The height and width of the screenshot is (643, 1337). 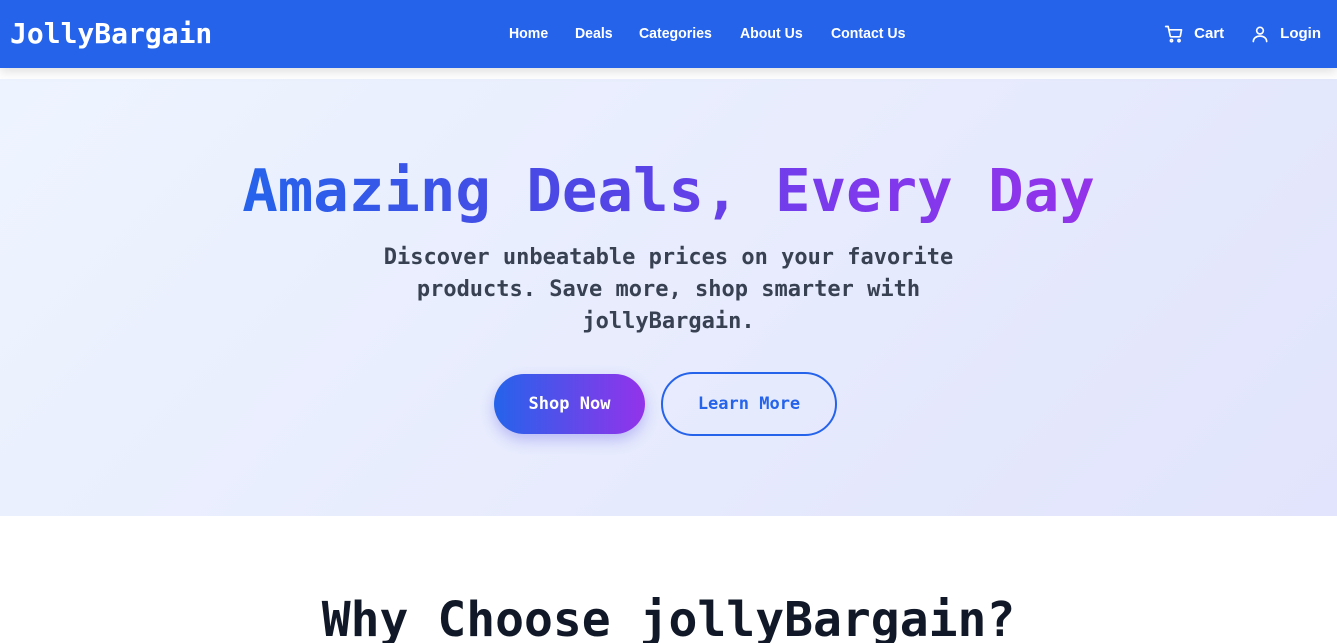 I want to click on nav-actions: Cart Login, so click(x=1242, y=34).